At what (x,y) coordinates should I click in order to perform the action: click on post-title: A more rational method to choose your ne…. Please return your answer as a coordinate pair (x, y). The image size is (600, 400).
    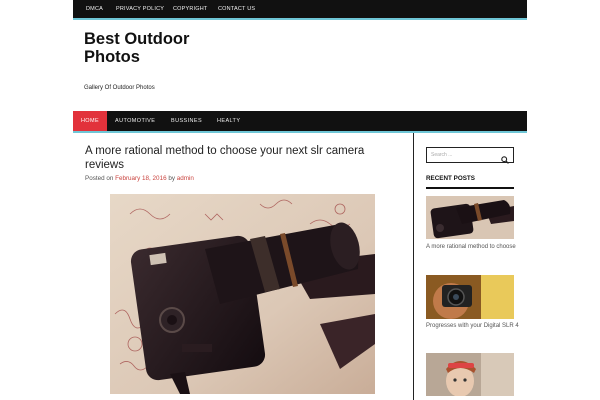
    Looking at the image, I should click on (245, 158).